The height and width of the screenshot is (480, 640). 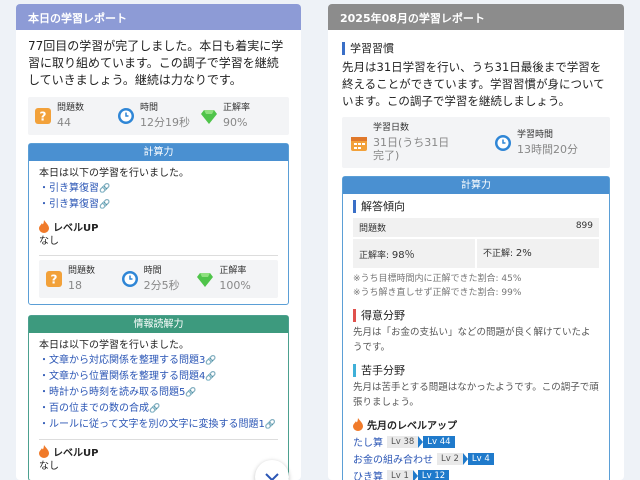 I want to click on level-old: Lv 1, so click(x=400, y=474).